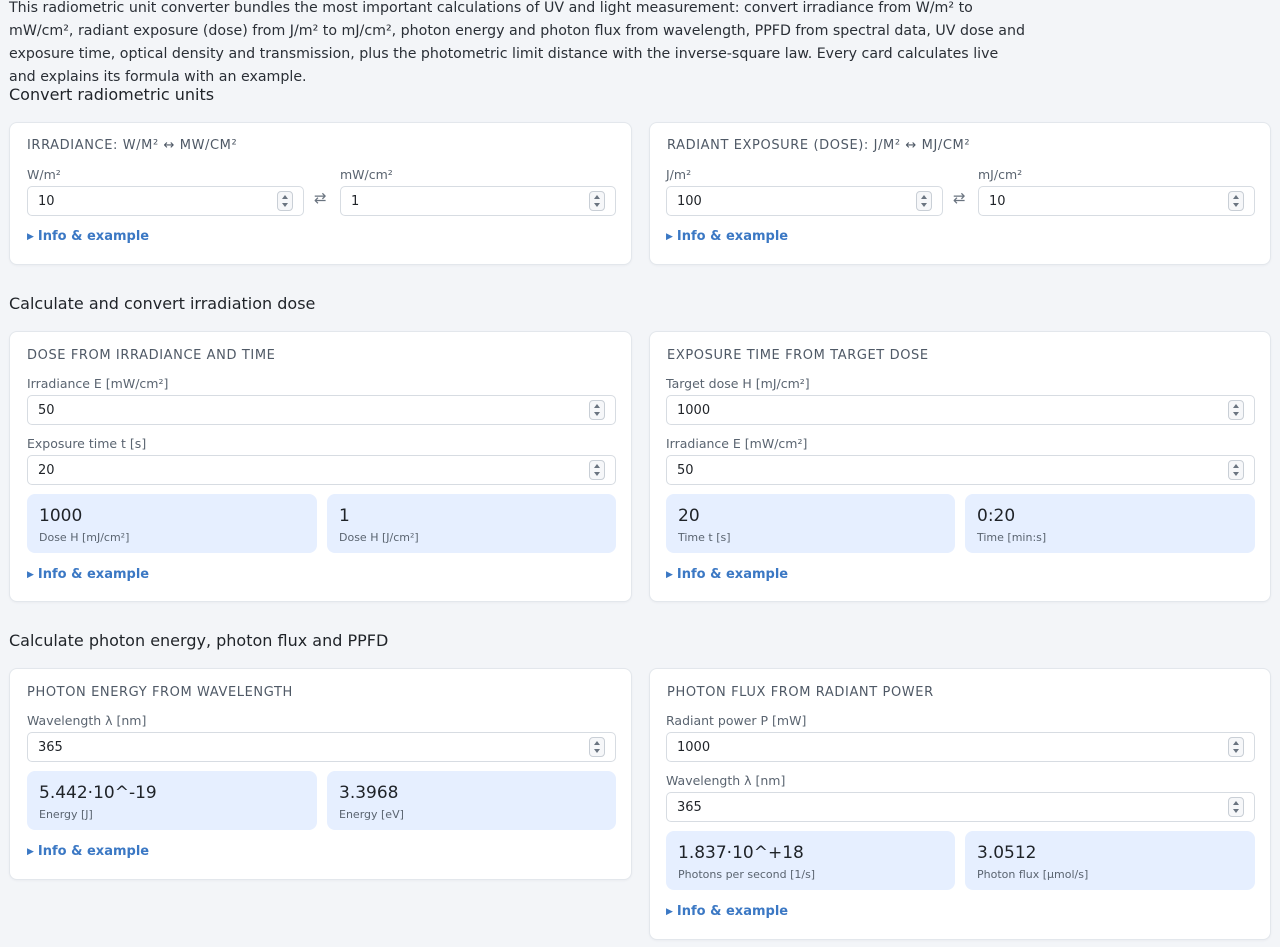 Image resolution: width=1280 pixels, height=947 pixels. Describe the element at coordinates (478, 201) in the screenshot. I see `mw-cm2-input` at that location.